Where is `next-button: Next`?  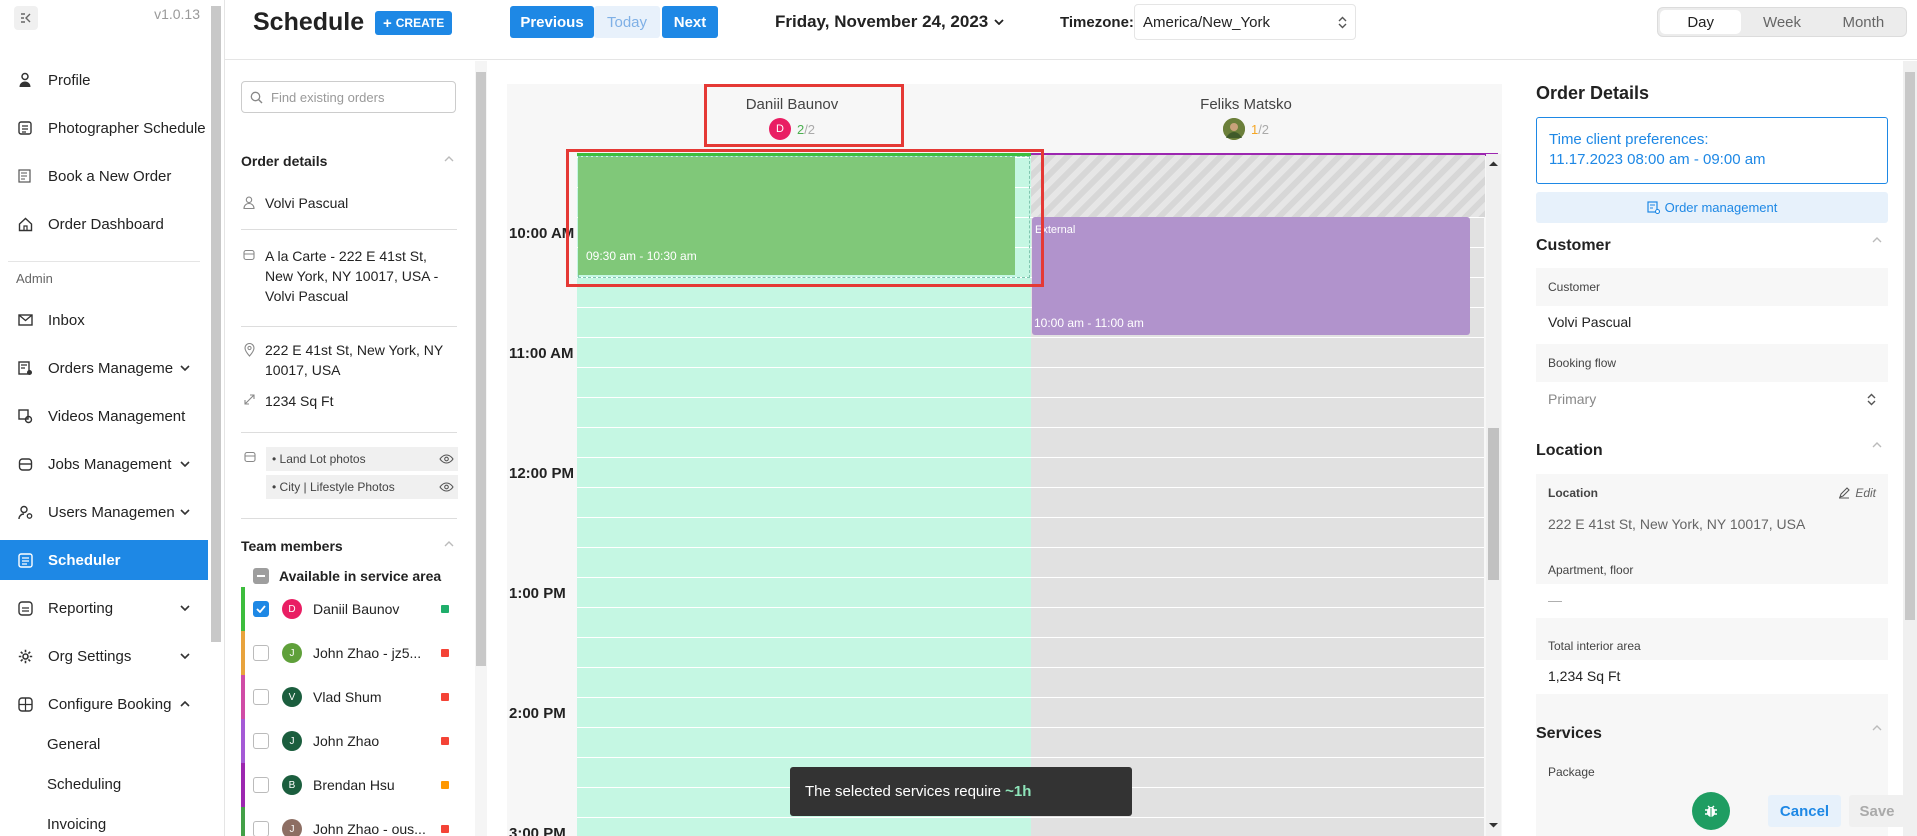 next-button: Next is located at coordinates (690, 22).